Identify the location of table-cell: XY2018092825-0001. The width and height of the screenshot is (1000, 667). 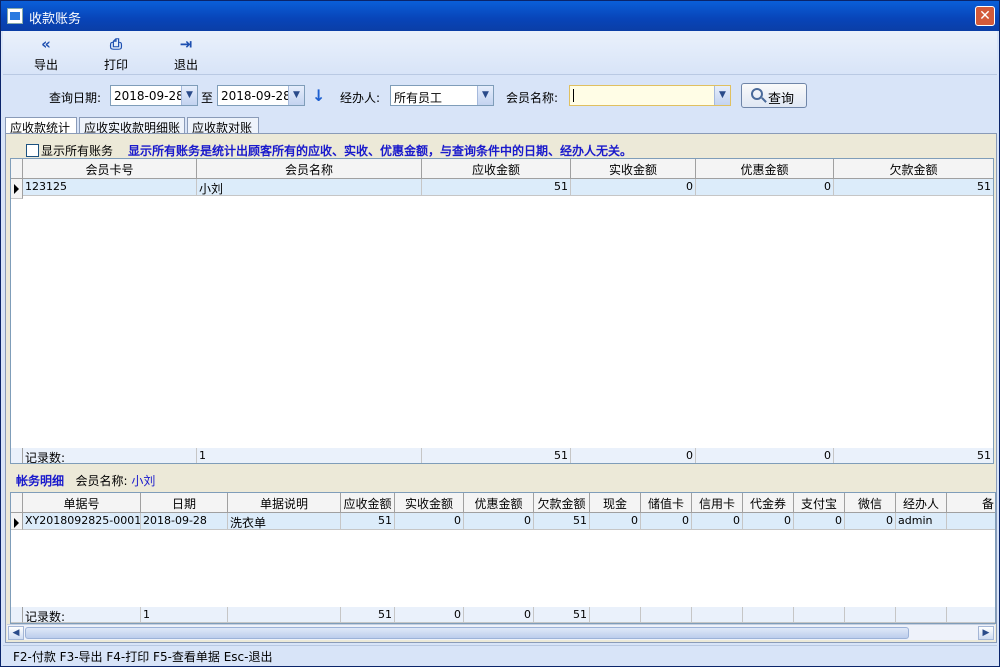
(82, 521).